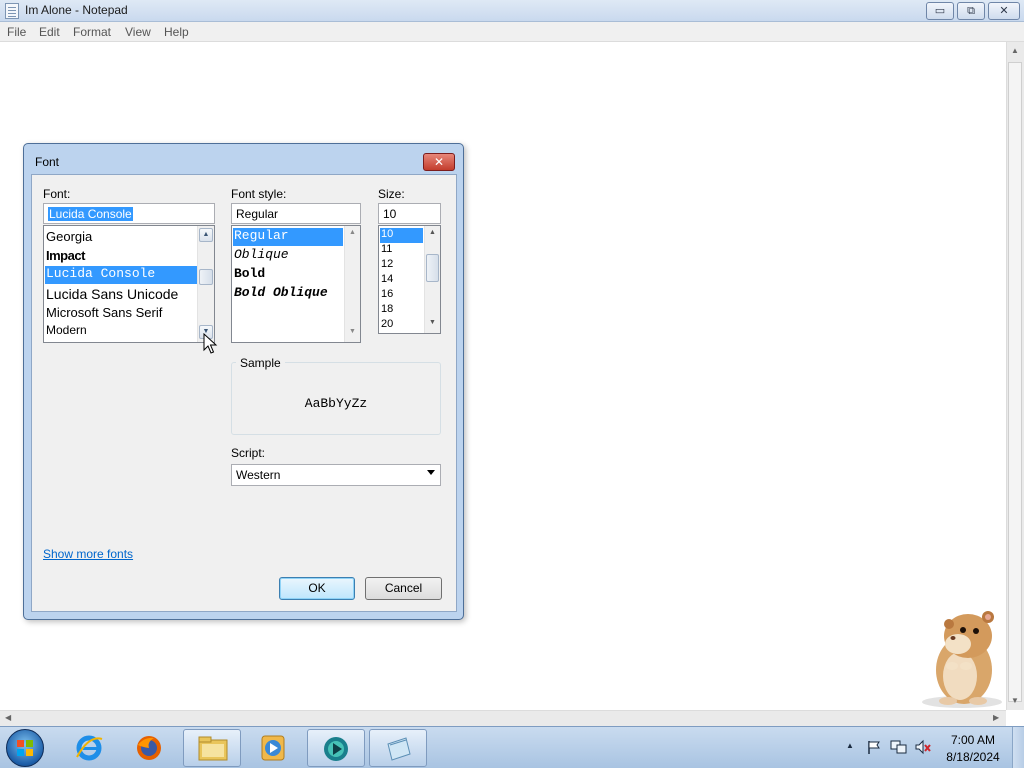  I want to click on notepad-icon, so click(399, 749).